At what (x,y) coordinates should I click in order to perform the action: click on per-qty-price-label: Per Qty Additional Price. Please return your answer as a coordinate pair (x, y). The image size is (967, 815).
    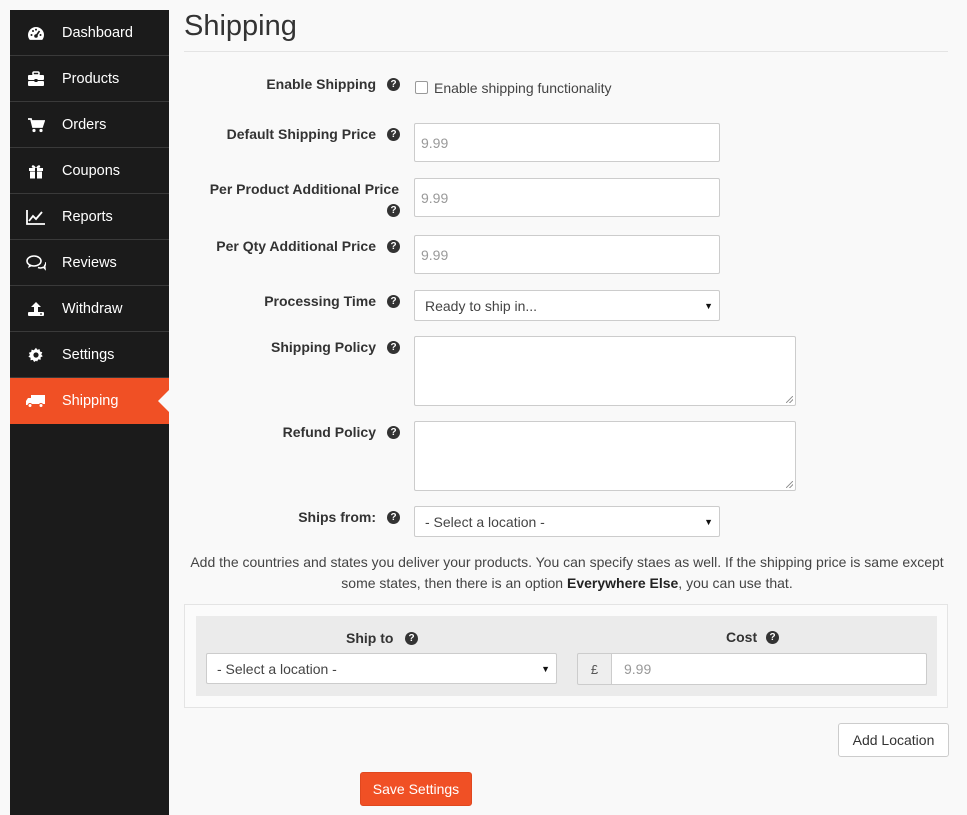
    Looking at the image, I should click on (296, 246).